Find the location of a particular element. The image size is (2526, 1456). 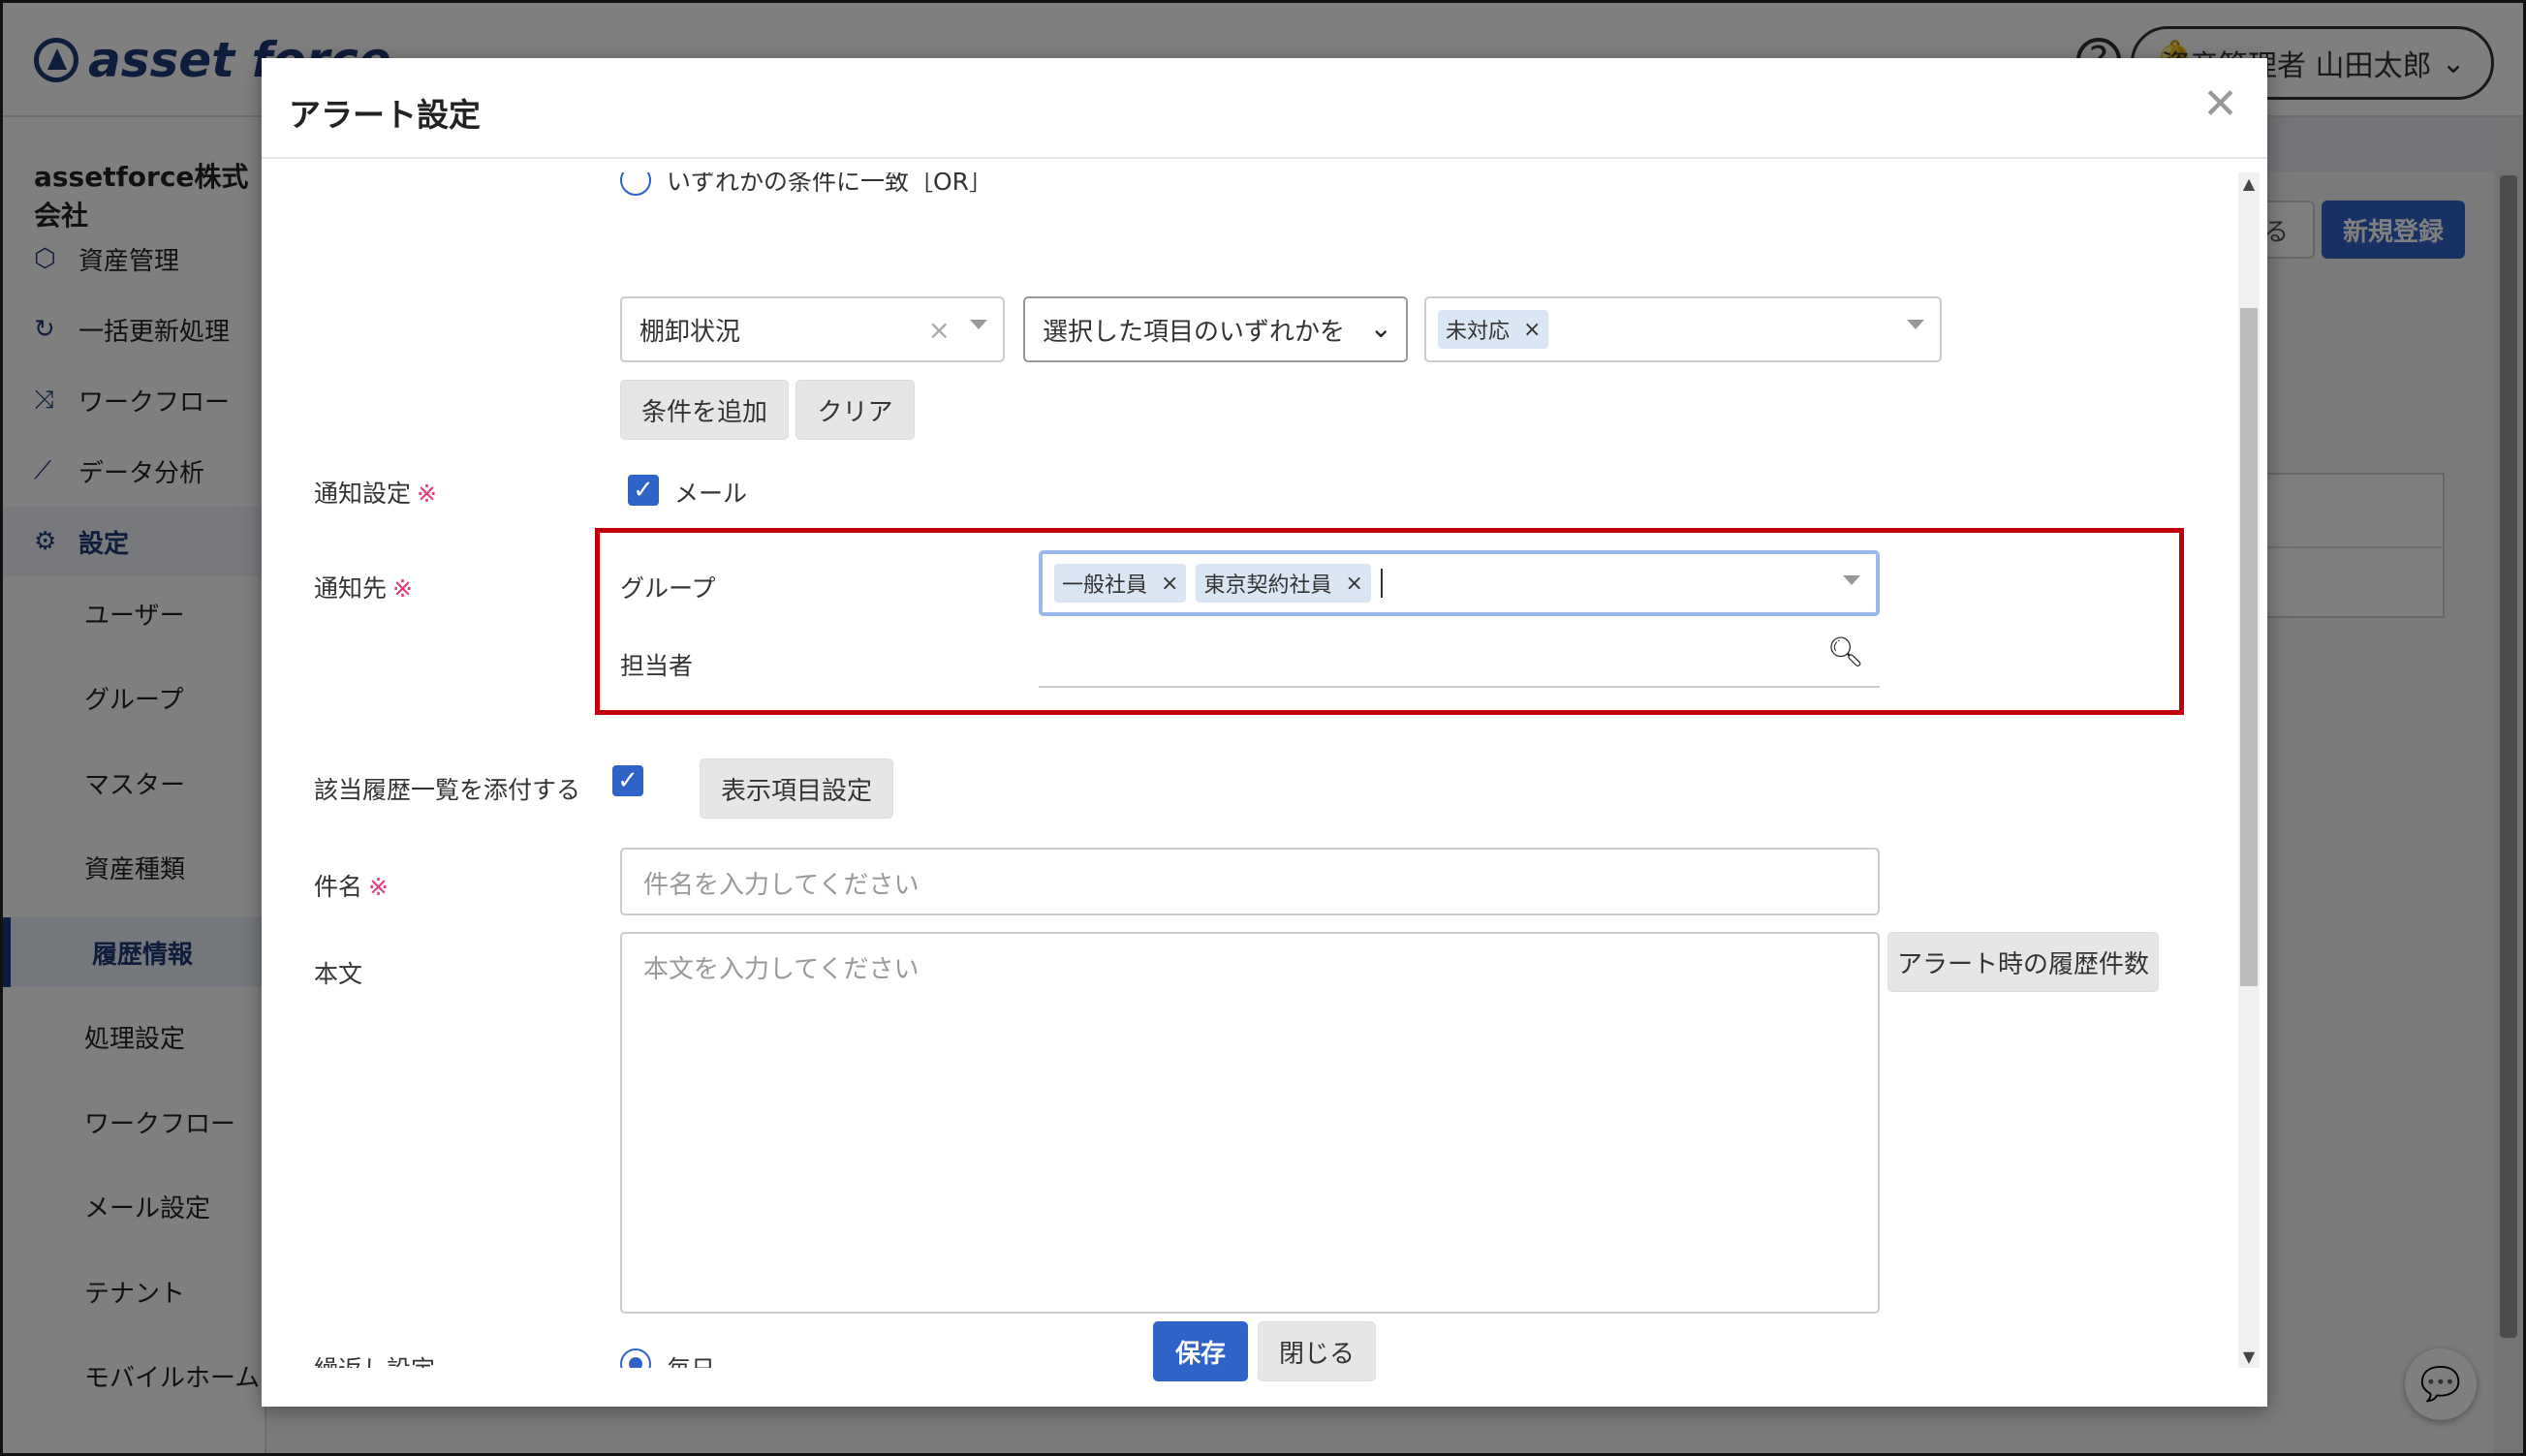

text-cursor is located at coordinates (1381, 583).